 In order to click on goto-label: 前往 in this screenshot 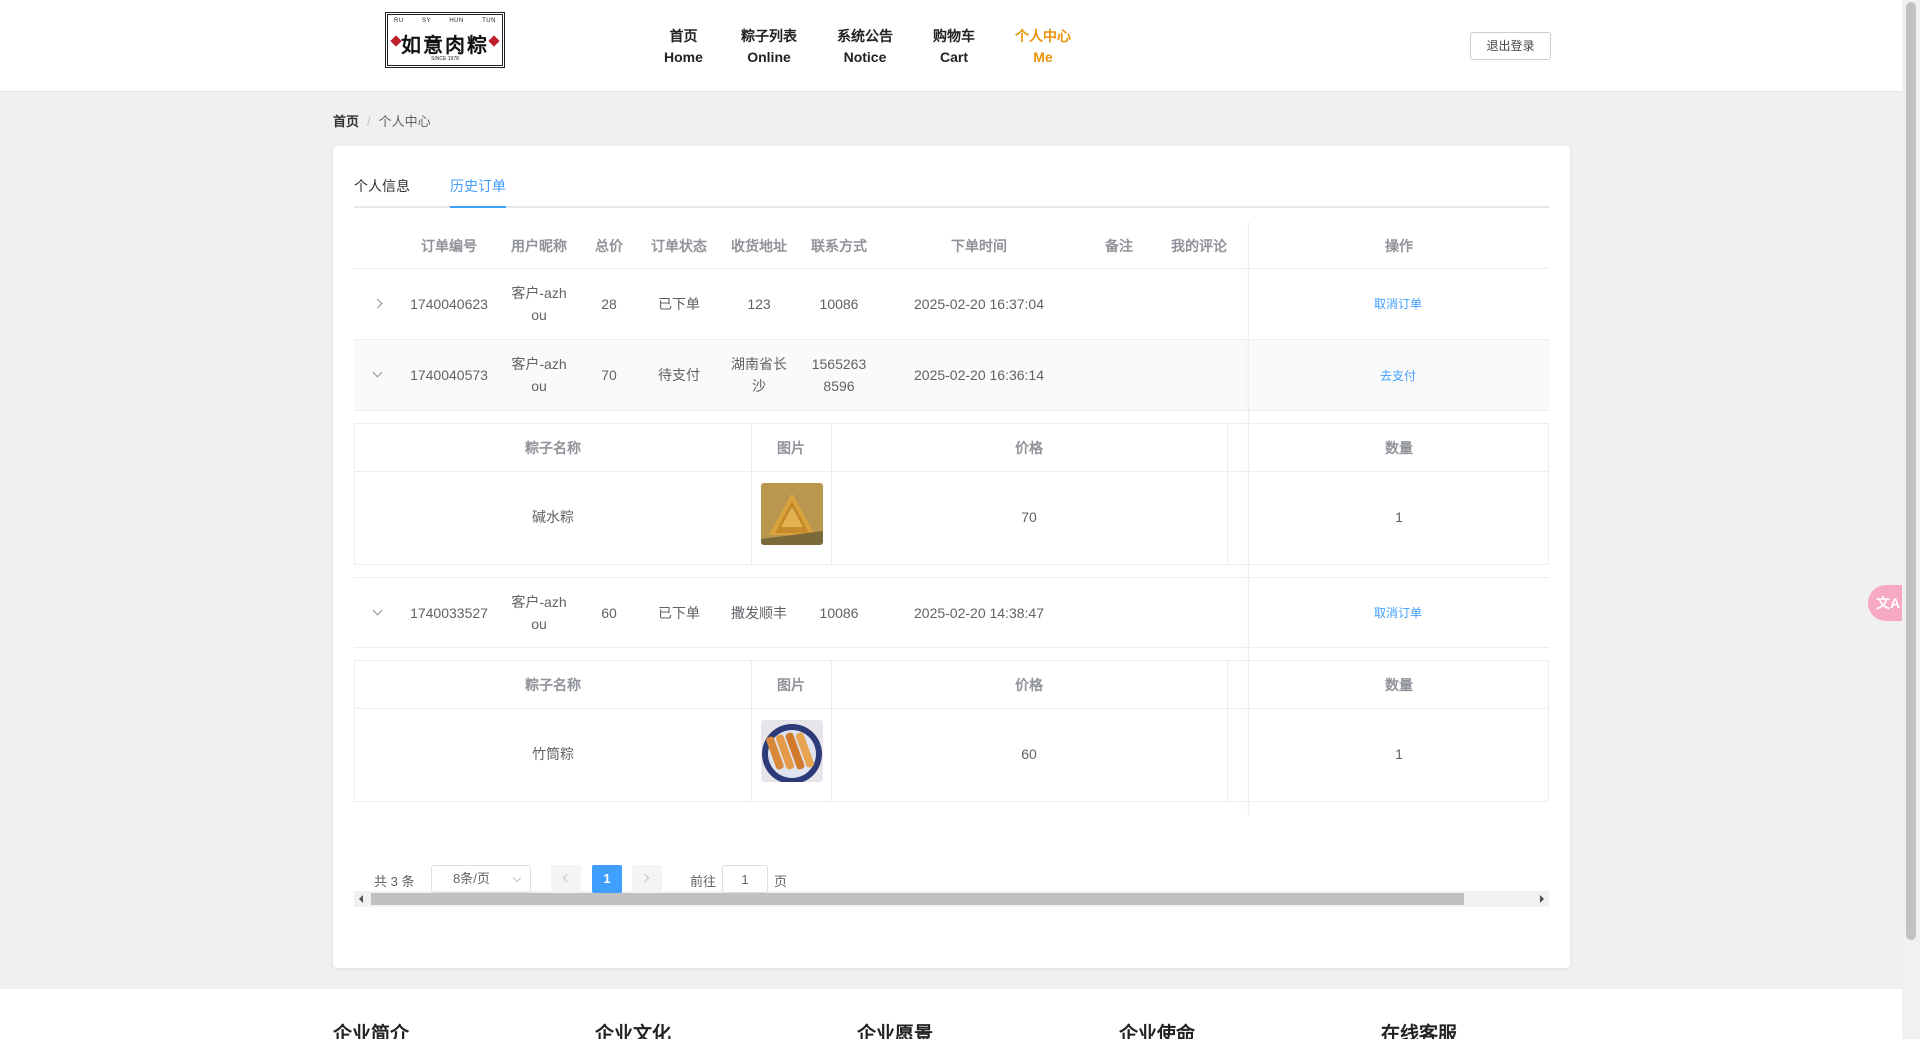, I will do `click(703, 881)`.